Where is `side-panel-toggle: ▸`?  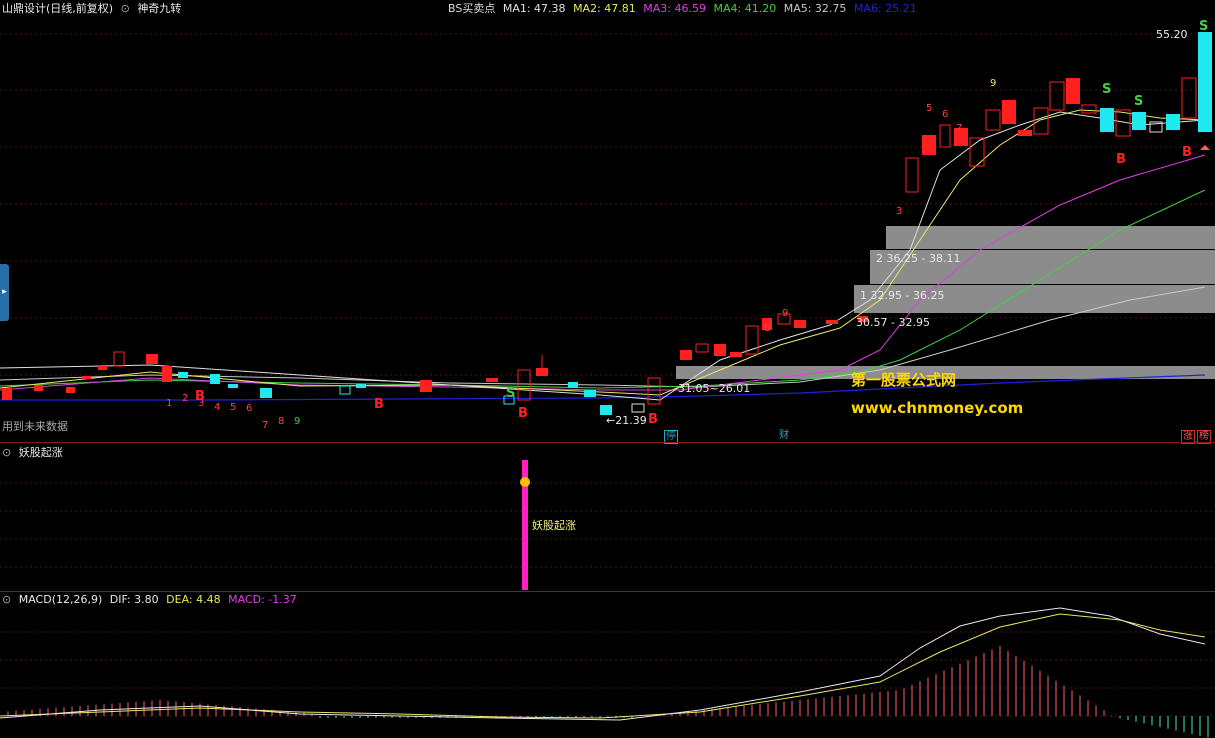
side-panel-toggle: ▸ is located at coordinates (4, 292).